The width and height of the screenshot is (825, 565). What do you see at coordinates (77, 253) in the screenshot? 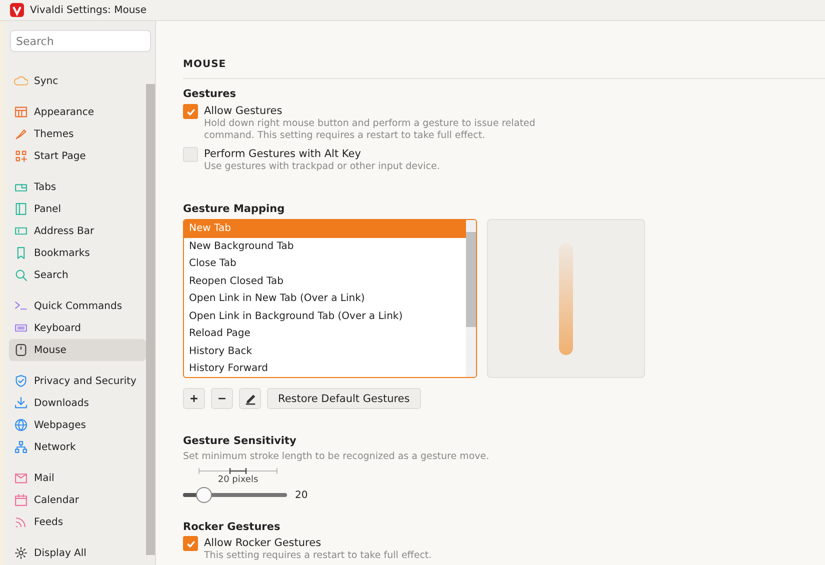
I see `sidebar-item: Bookmarks` at bounding box center [77, 253].